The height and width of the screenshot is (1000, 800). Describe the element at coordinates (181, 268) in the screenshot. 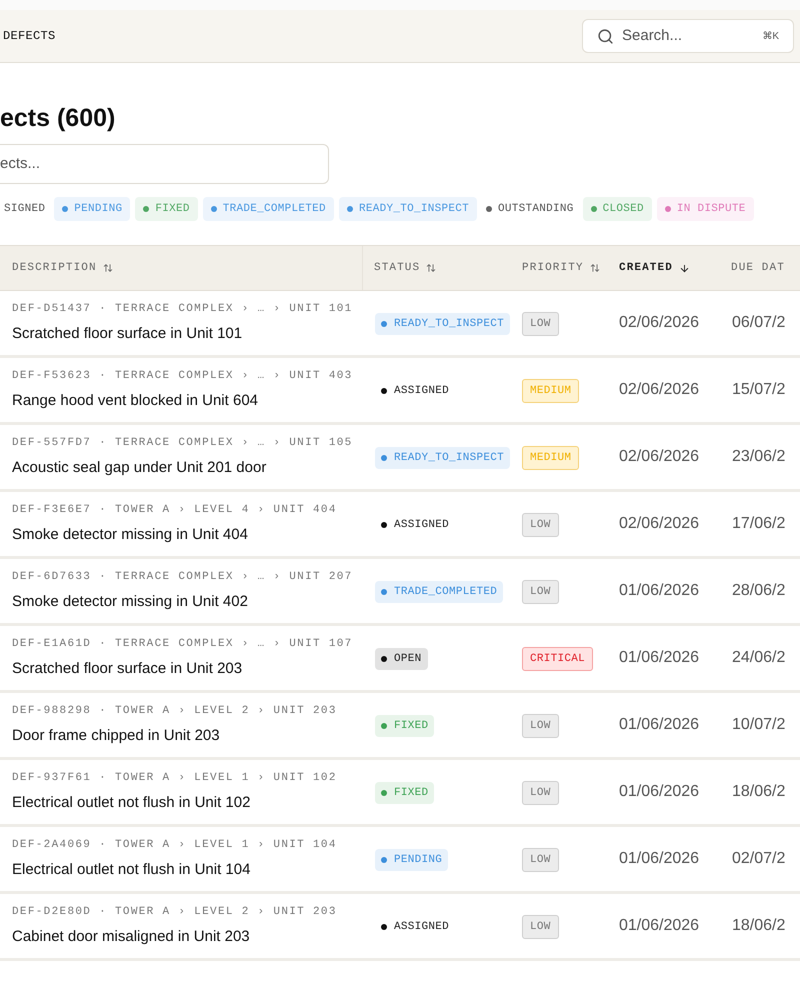

I see `column-header: DESCRIPTION` at that location.